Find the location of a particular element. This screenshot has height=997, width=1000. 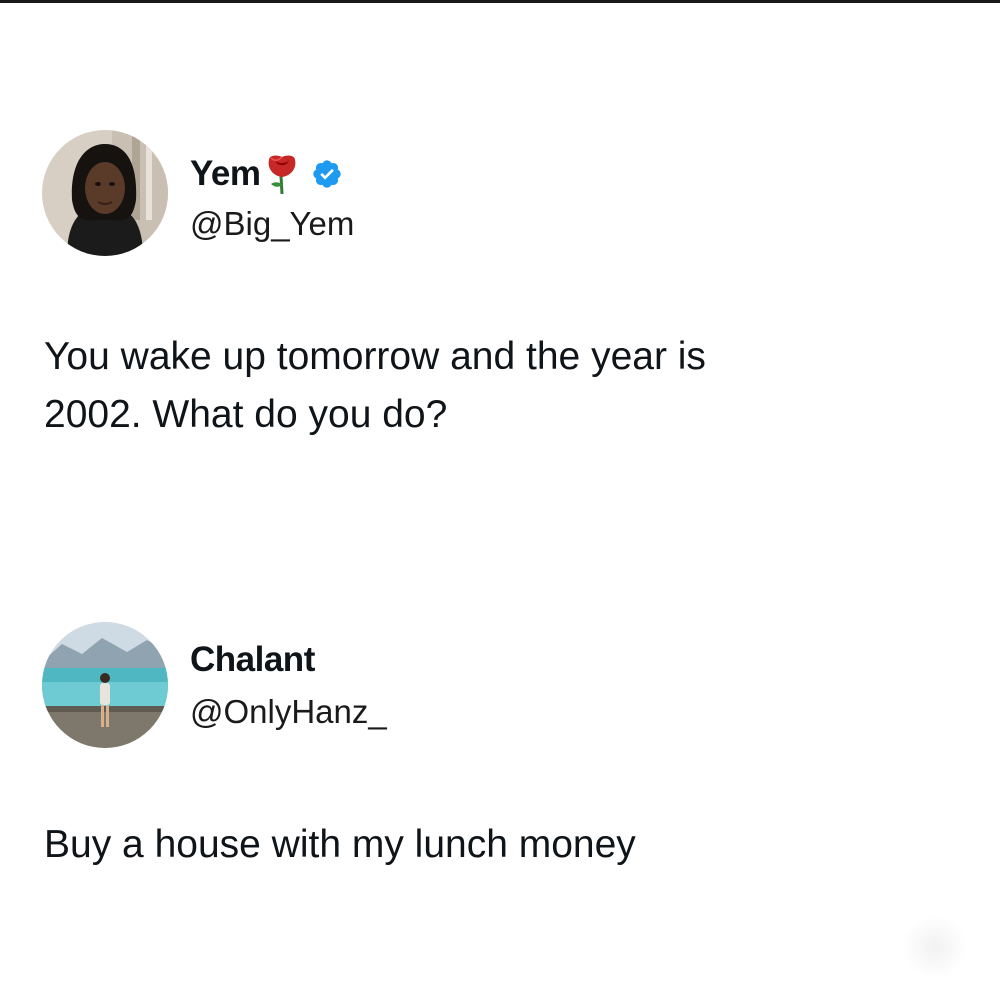

author-name-row: Chalant is located at coordinates (252, 660).